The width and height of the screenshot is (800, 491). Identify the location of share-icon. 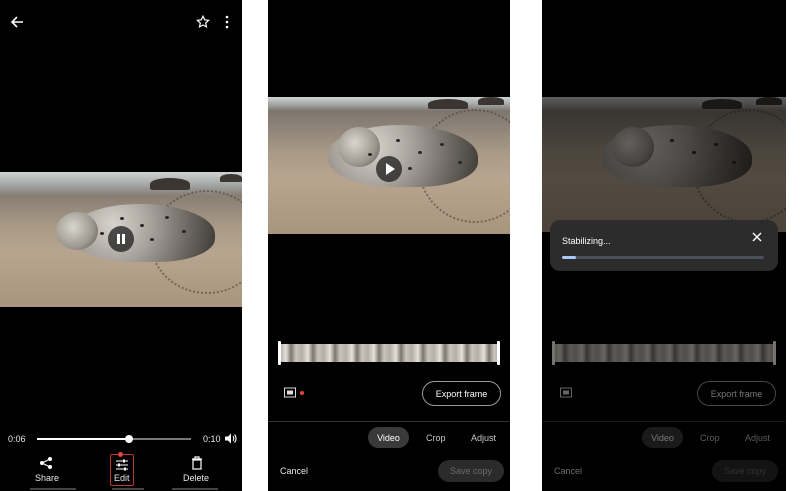
(46, 463).